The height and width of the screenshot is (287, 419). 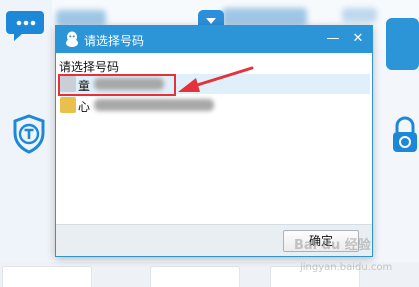 I want to click on annotation-arrow, so click(x=215, y=81).